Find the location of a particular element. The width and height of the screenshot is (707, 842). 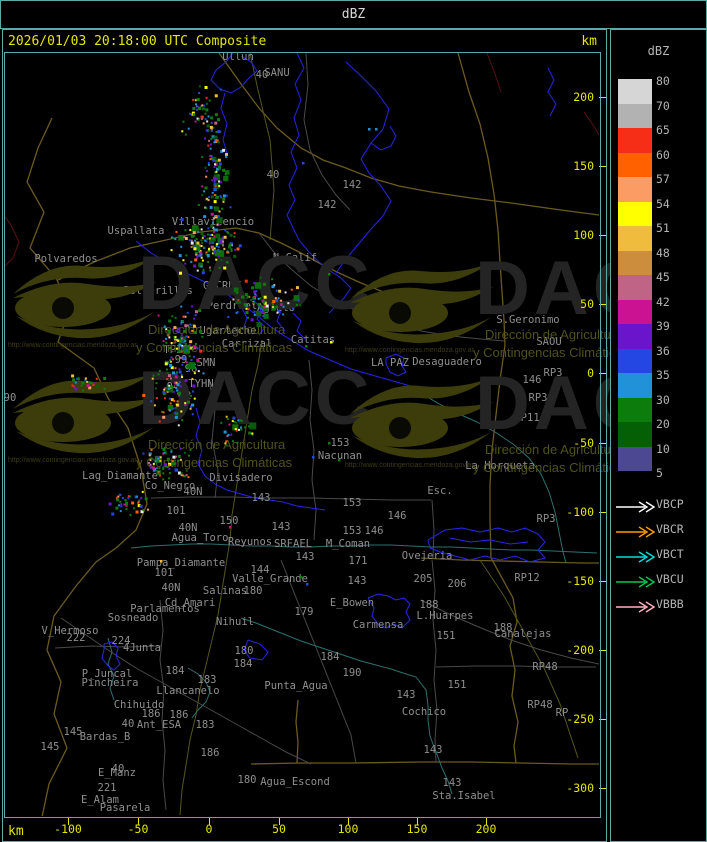

x-tick-label: 200 is located at coordinates (486, 829).